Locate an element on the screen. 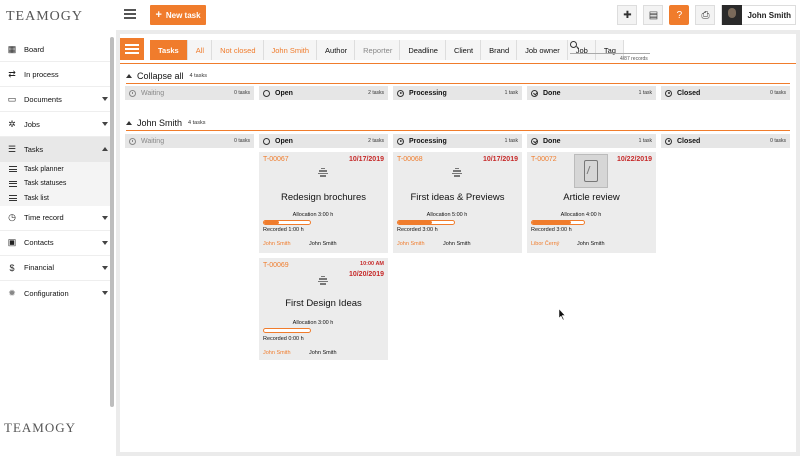  task-allocation: Allocation 5:00 h is located at coordinates (447, 215).